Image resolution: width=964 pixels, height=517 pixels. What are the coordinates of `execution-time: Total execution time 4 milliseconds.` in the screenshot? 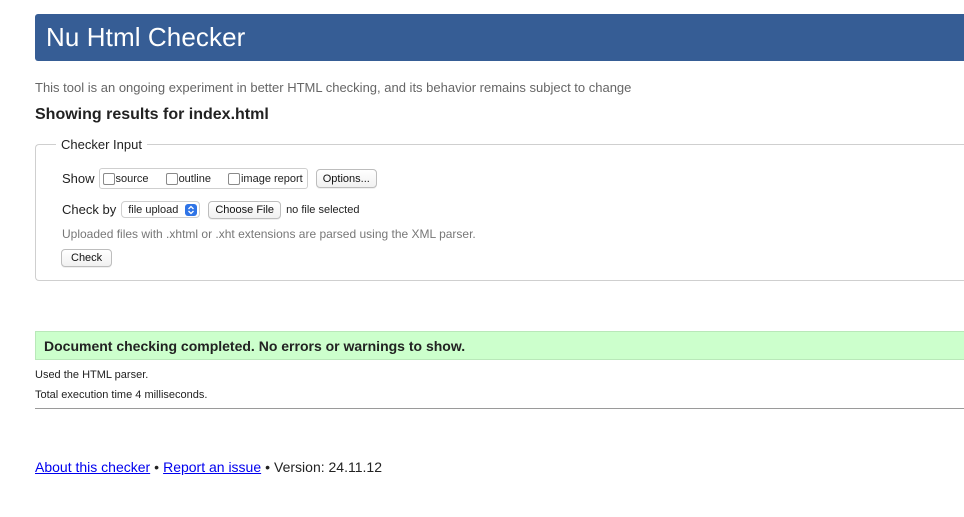 It's located at (121, 395).